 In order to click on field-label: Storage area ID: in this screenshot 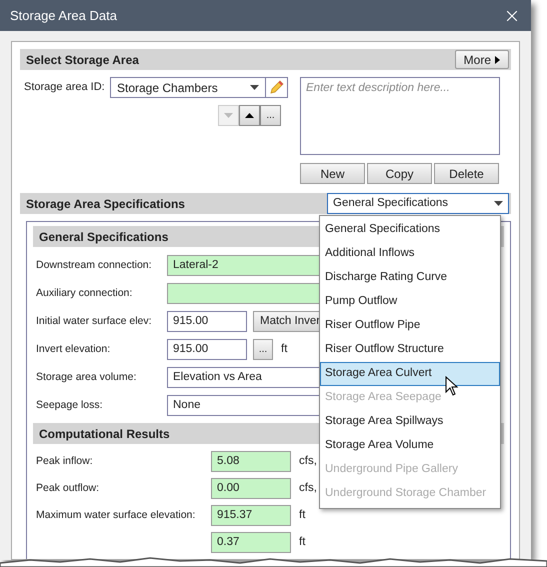, I will do `click(64, 88)`.